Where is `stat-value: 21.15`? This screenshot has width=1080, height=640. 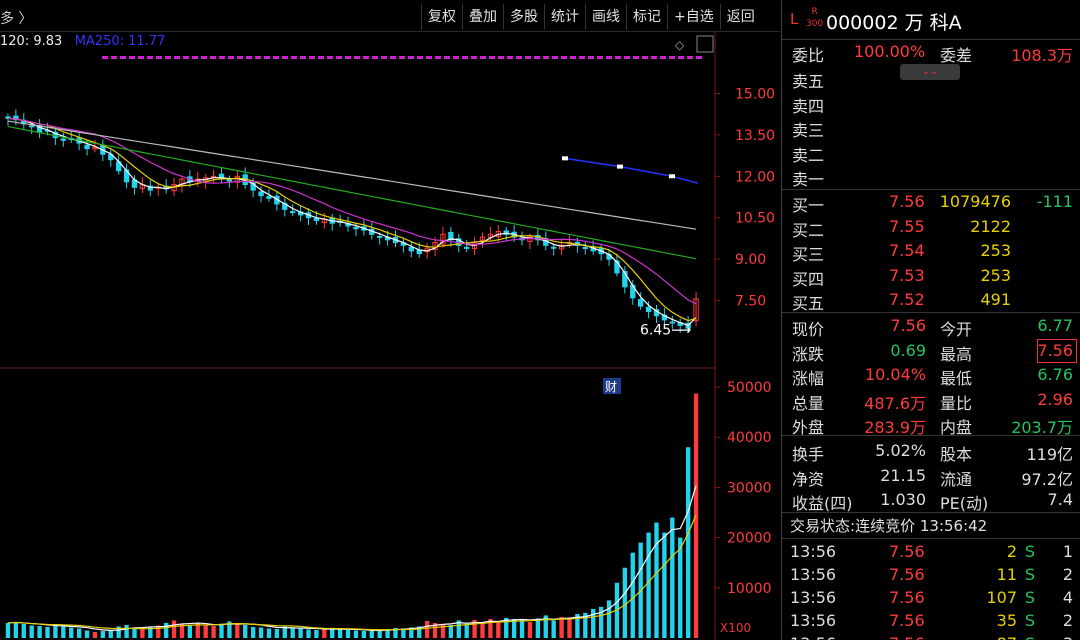 stat-value: 21.15 is located at coordinates (903, 475).